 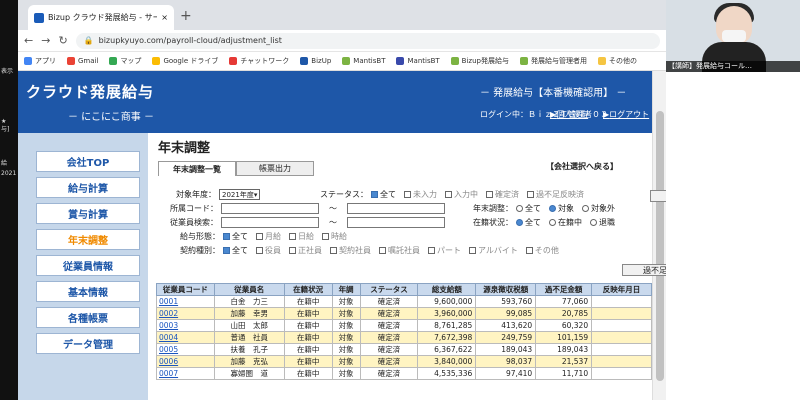 What do you see at coordinates (88, 317) in the screenshot?
I see `nav-reports: 各種帳票` at bounding box center [88, 317].